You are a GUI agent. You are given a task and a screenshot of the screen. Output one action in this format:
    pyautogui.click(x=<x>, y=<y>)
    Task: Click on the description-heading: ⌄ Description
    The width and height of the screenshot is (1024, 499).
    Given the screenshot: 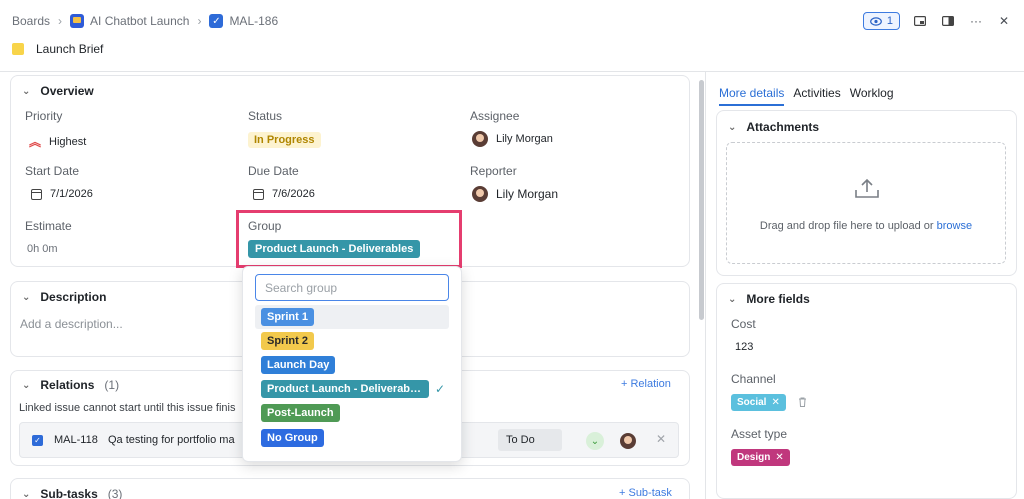 What is the action you would take?
    pyautogui.click(x=64, y=297)
    